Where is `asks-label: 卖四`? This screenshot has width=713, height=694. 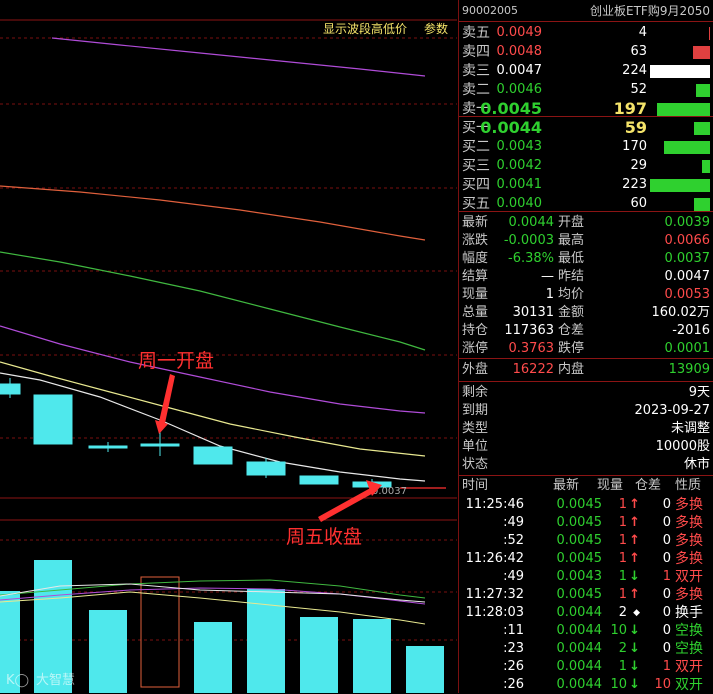
asks-label: 卖四 is located at coordinates (476, 52).